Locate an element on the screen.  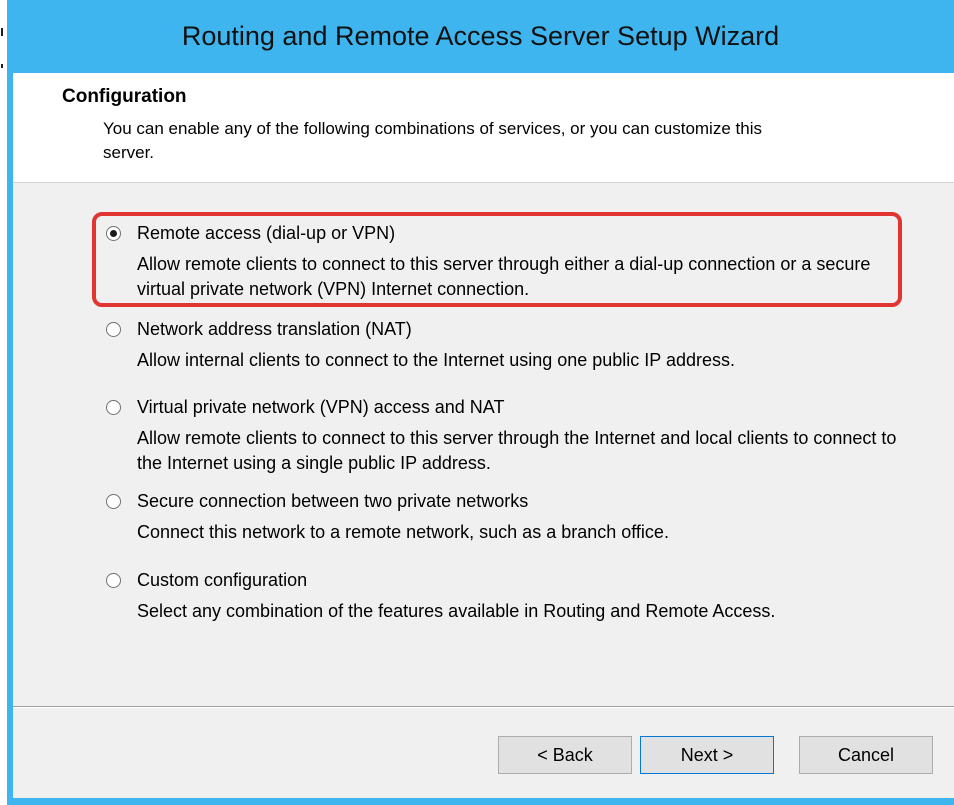
radio-custom-configuration is located at coordinates (113, 580).